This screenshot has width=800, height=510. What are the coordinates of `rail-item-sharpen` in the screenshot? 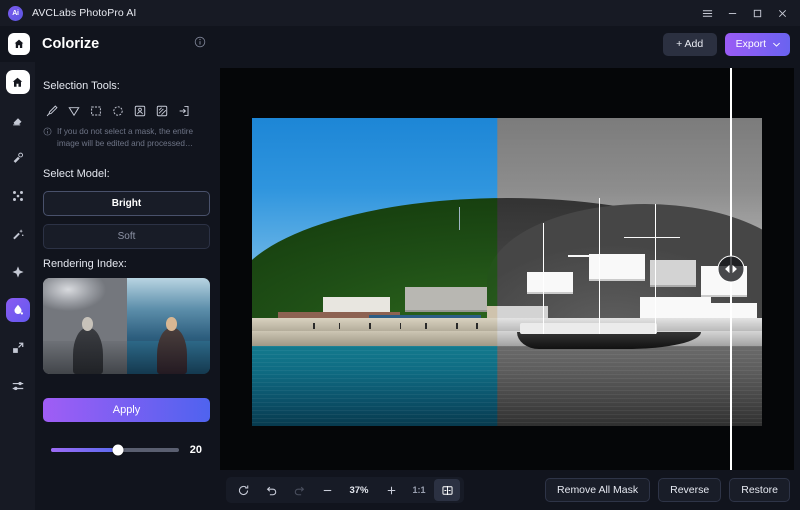 It's located at (18, 272).